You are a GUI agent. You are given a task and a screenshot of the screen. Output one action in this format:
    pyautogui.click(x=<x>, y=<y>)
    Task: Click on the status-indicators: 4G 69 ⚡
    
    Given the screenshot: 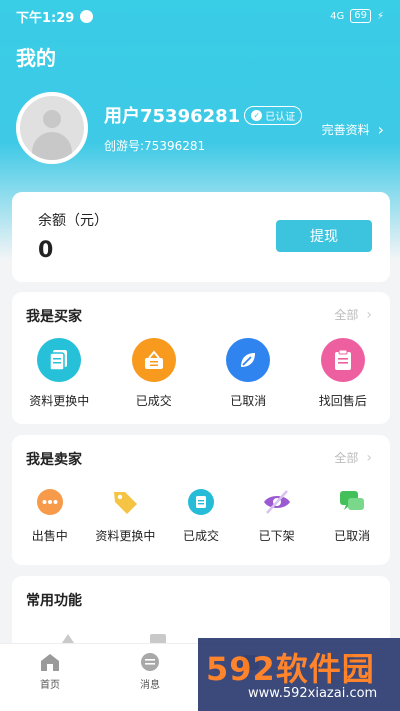 What is the action you would take?
    pyautogui.click(x=357, y=16)
    